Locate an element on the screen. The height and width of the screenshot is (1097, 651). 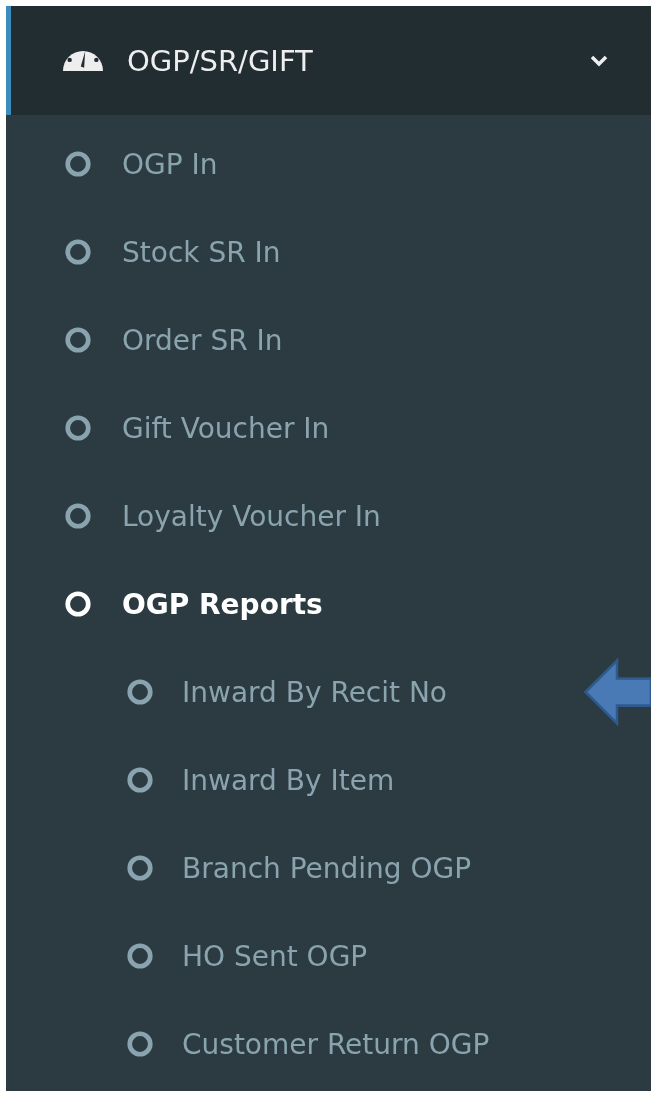
menu-header: OGP/SR/GIFT is located at coordinates (328, 60).